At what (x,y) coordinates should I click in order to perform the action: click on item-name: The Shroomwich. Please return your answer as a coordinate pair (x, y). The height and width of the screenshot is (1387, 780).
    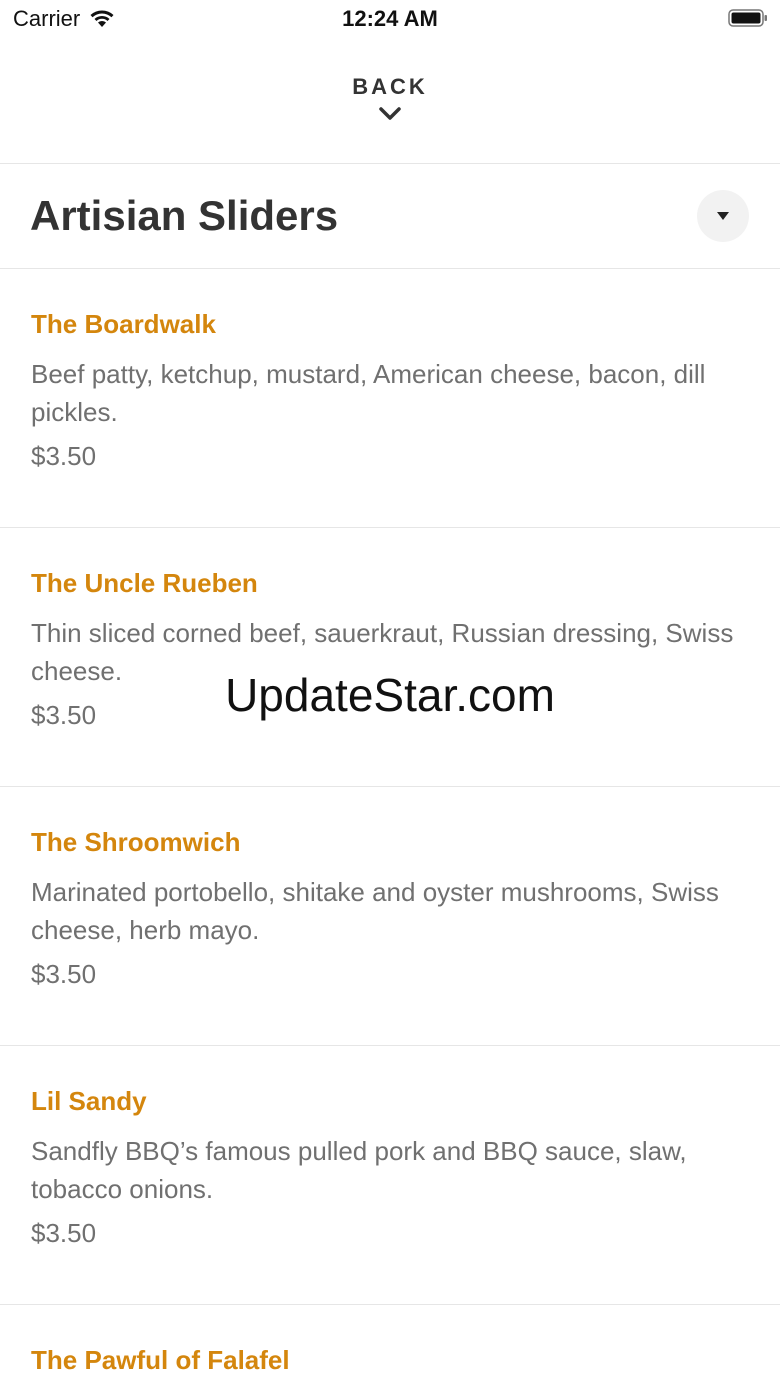
    Looking at the image, I should click on (136, 842).